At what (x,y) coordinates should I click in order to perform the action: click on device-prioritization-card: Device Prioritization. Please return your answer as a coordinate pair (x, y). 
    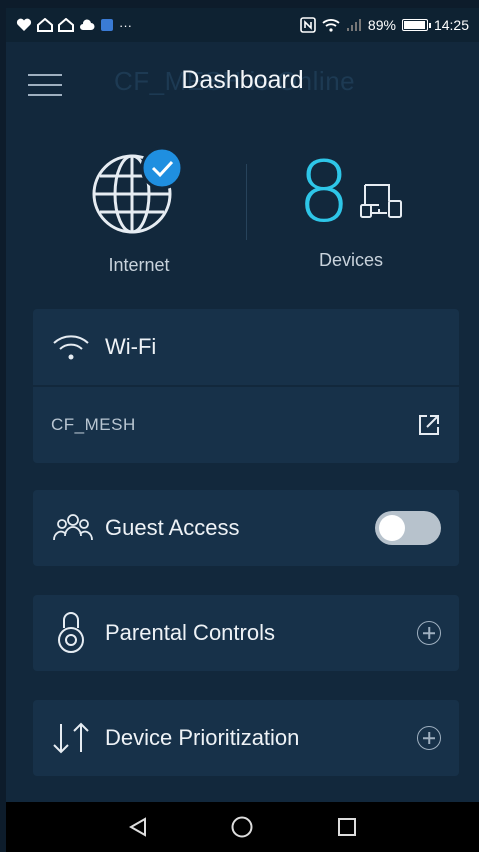
    Looking at the image, I should click on (246, 738).